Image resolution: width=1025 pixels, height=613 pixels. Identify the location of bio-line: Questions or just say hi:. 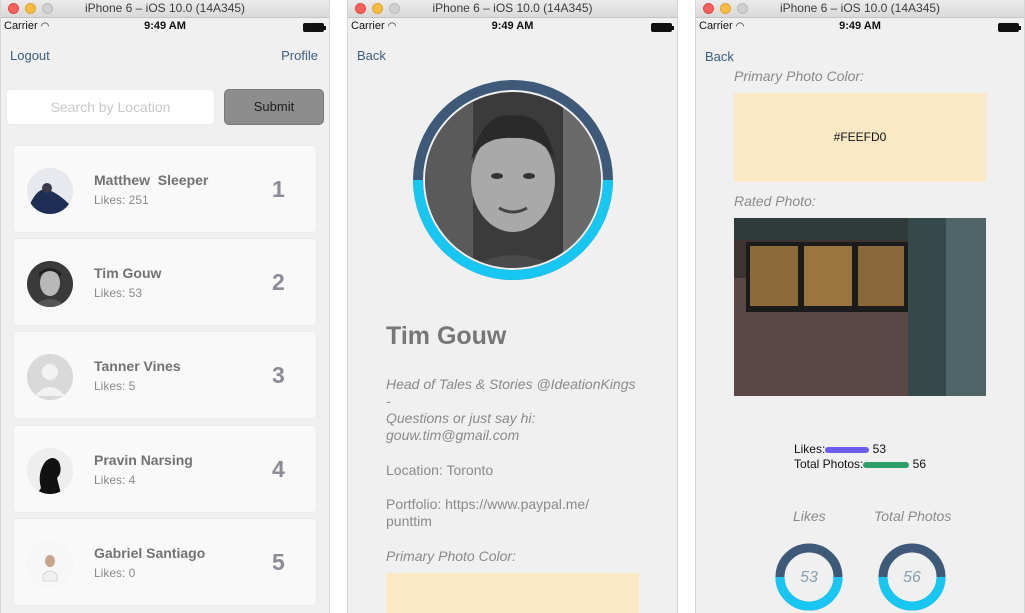
(461, 418).